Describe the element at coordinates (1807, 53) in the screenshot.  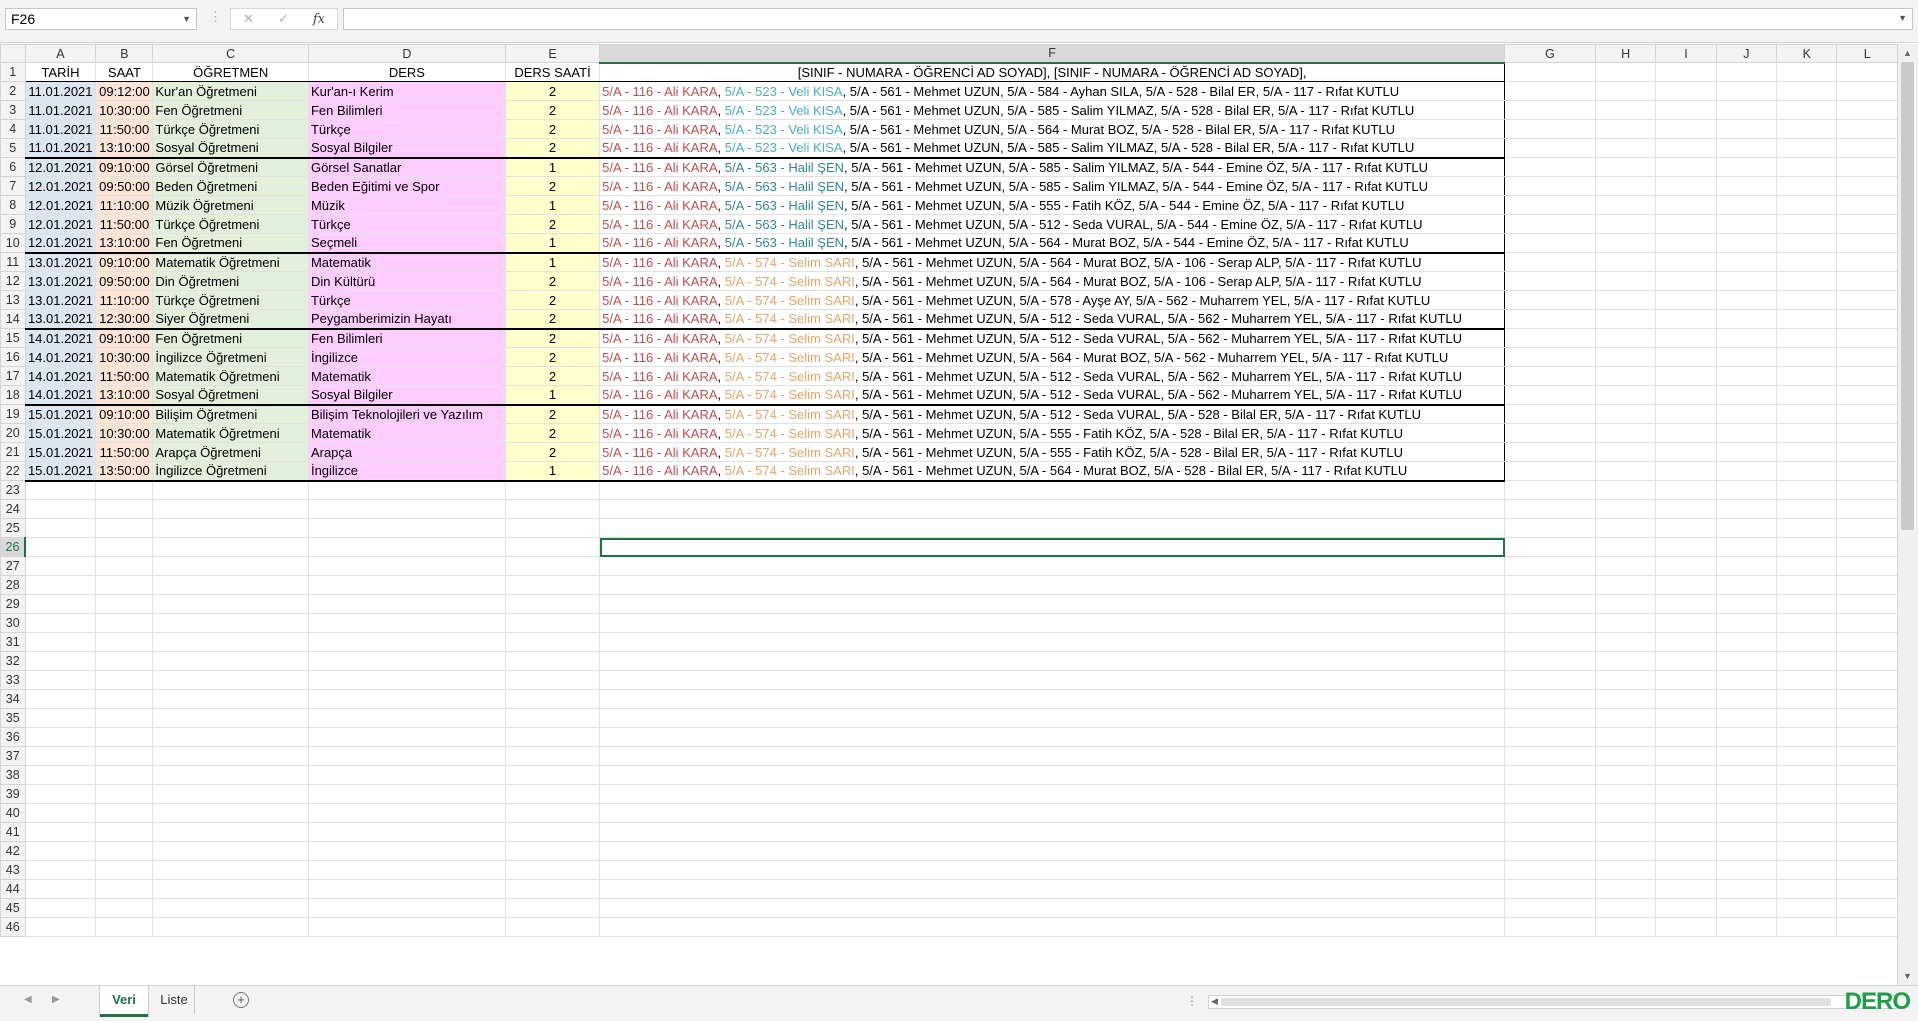
I see `column-header-k: K` at that location.